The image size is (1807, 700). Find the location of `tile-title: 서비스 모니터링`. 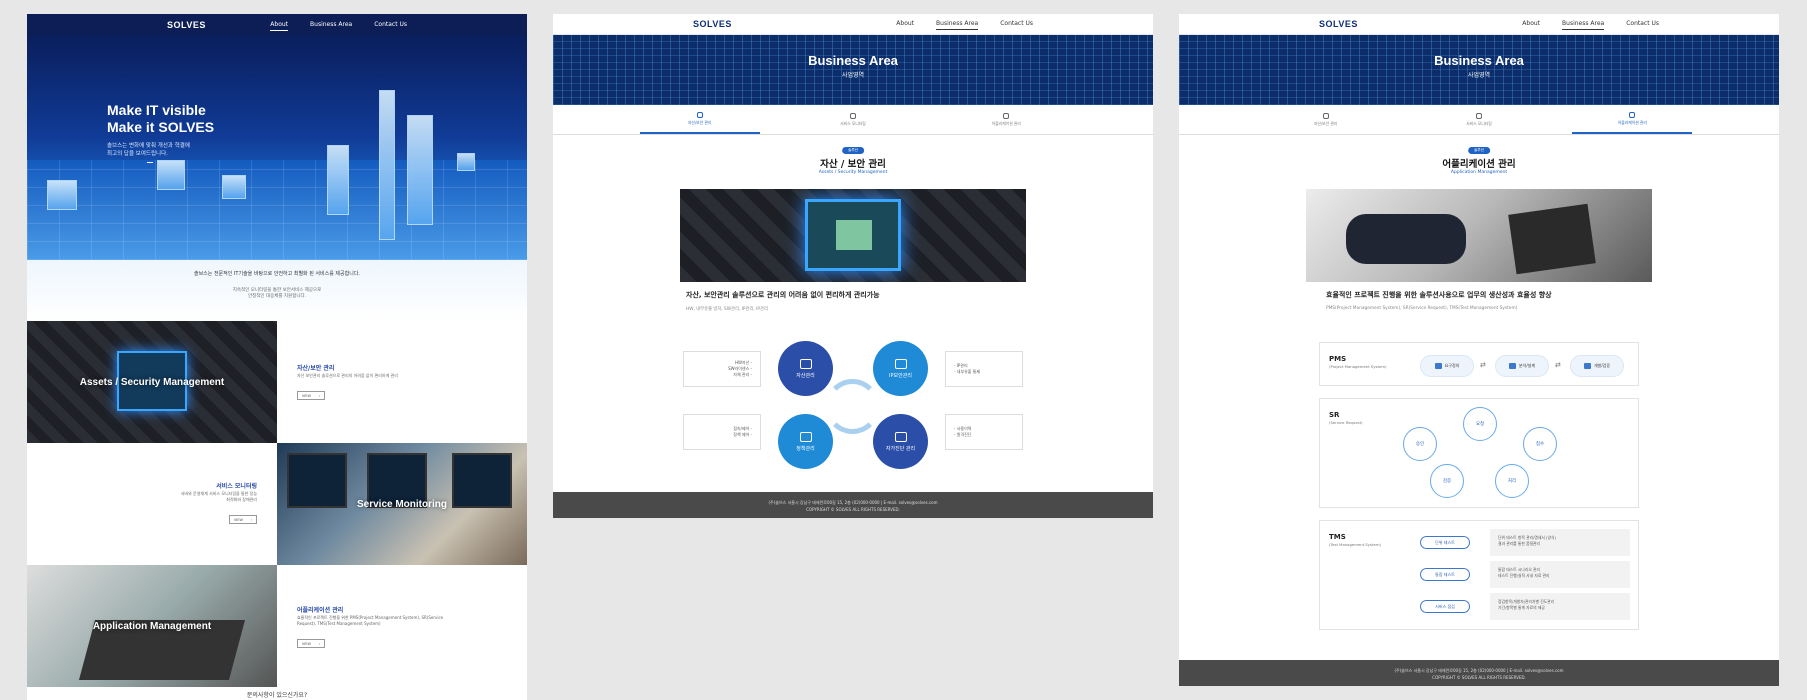

tile-title: 서비스 모니터링 is located at coordinates (236, 486).